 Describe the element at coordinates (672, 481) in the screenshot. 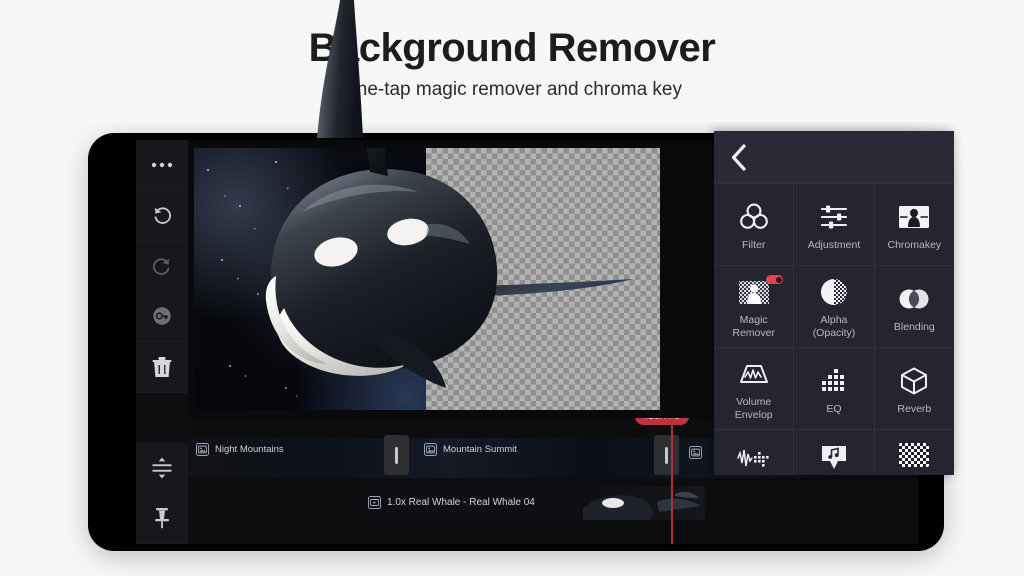

I see `playhead` at that location.